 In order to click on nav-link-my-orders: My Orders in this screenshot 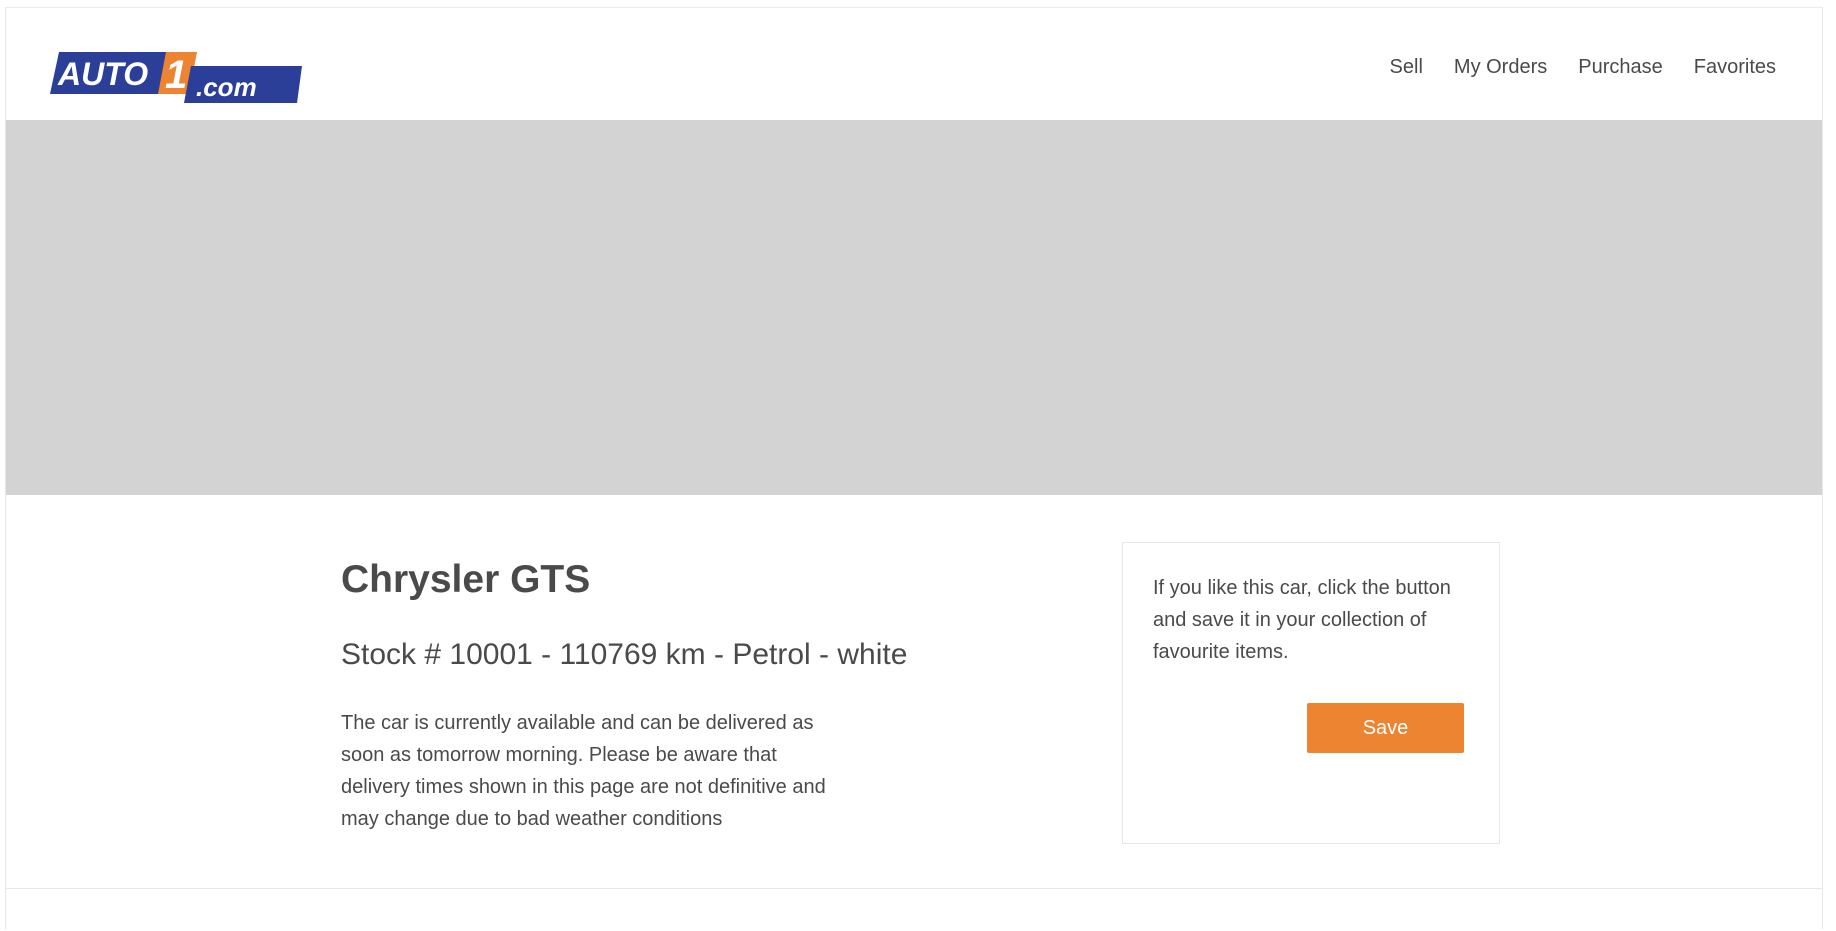, I will do `click(1500, 67)`.